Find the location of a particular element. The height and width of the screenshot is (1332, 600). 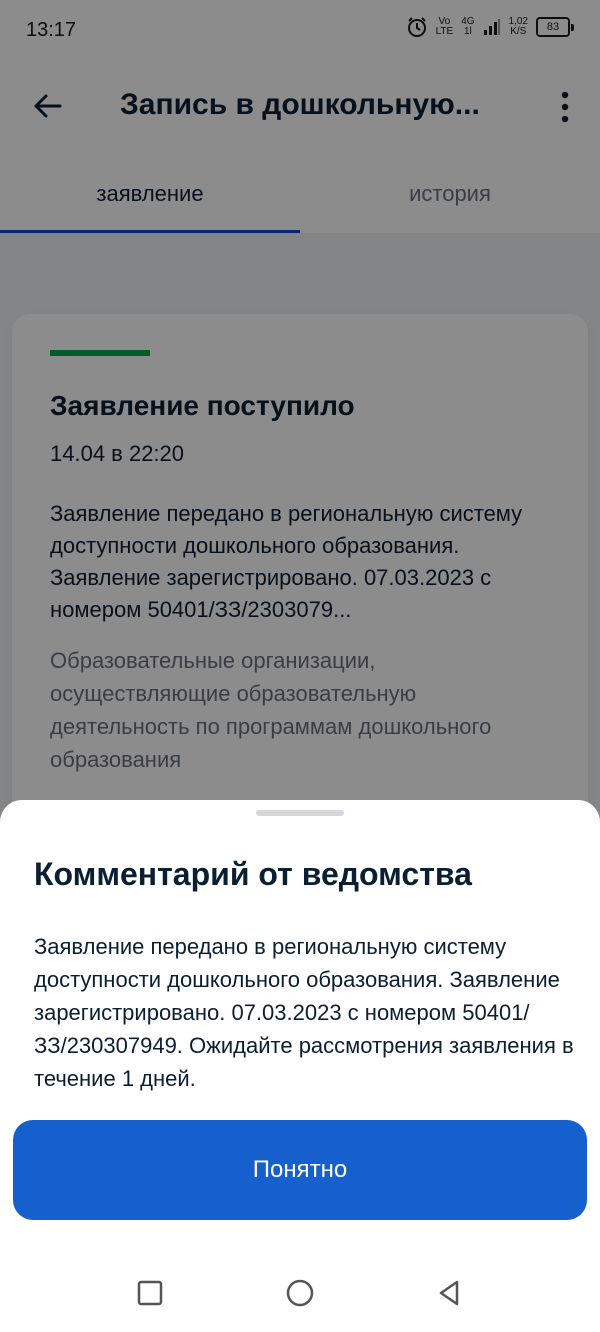

back-triangle-icon is located at coordinates (449, 1293).